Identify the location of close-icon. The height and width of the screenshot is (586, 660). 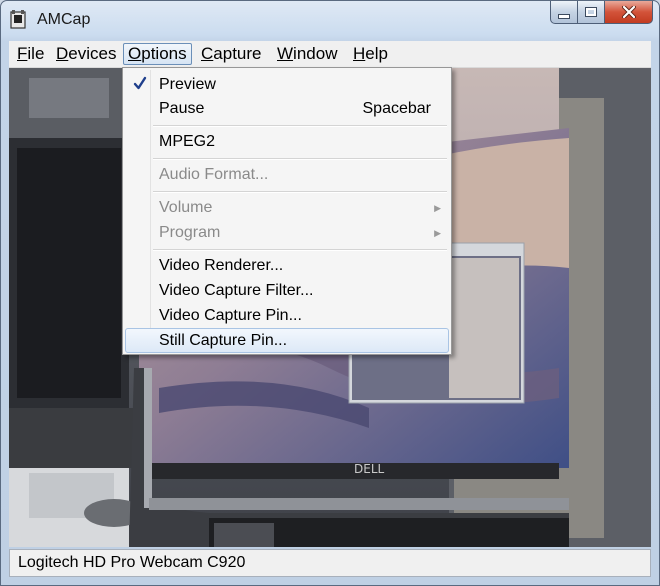
(628, 12).